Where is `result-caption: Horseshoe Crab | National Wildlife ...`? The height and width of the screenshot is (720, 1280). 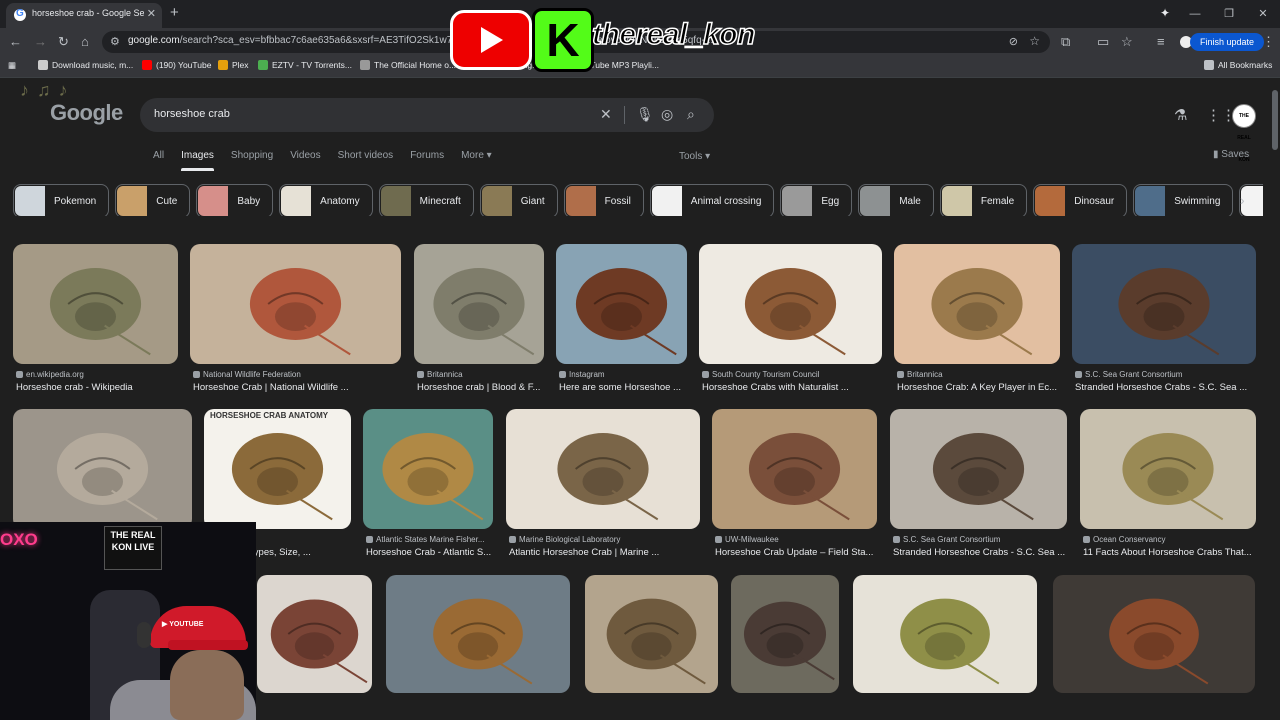 result-caption: Horseshoe Crab | National Wildlife ... is located at coordinates (297, 387).